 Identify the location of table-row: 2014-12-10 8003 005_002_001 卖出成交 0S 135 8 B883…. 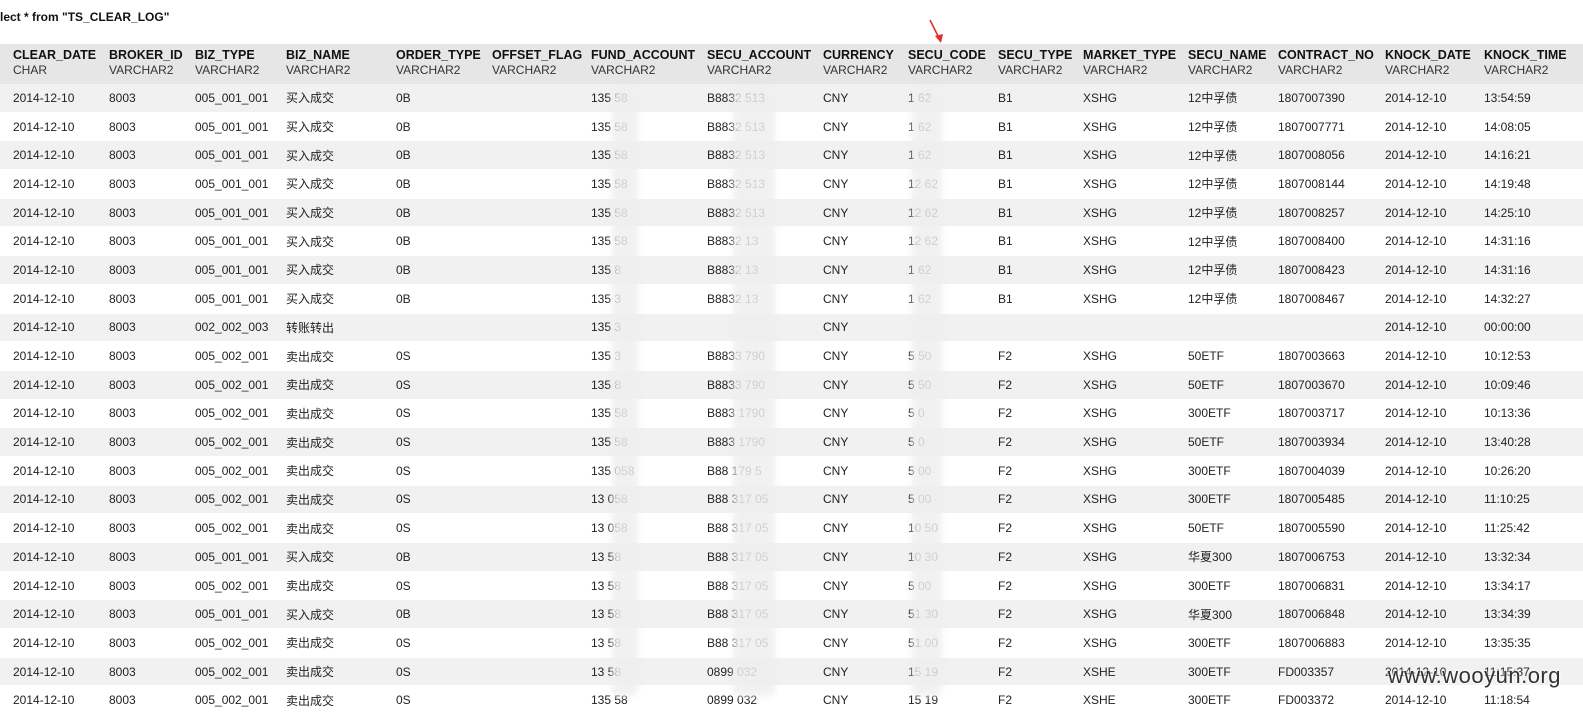
(791, 385).